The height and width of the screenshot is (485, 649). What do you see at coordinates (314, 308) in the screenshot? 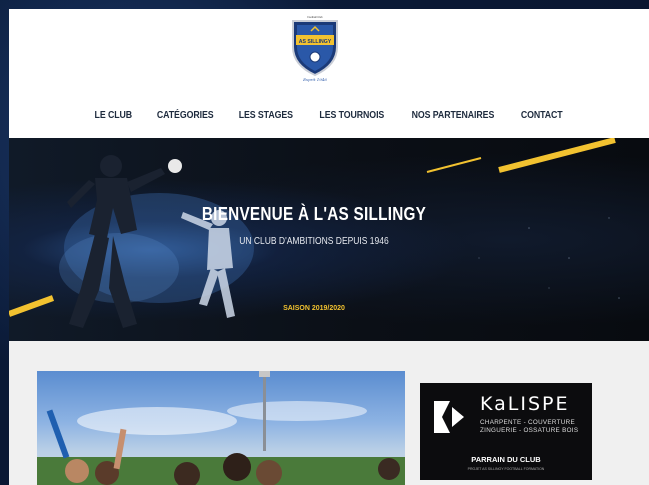
I see `hero-season: SAISON 2019/2020` at bounding box center [314, 308].